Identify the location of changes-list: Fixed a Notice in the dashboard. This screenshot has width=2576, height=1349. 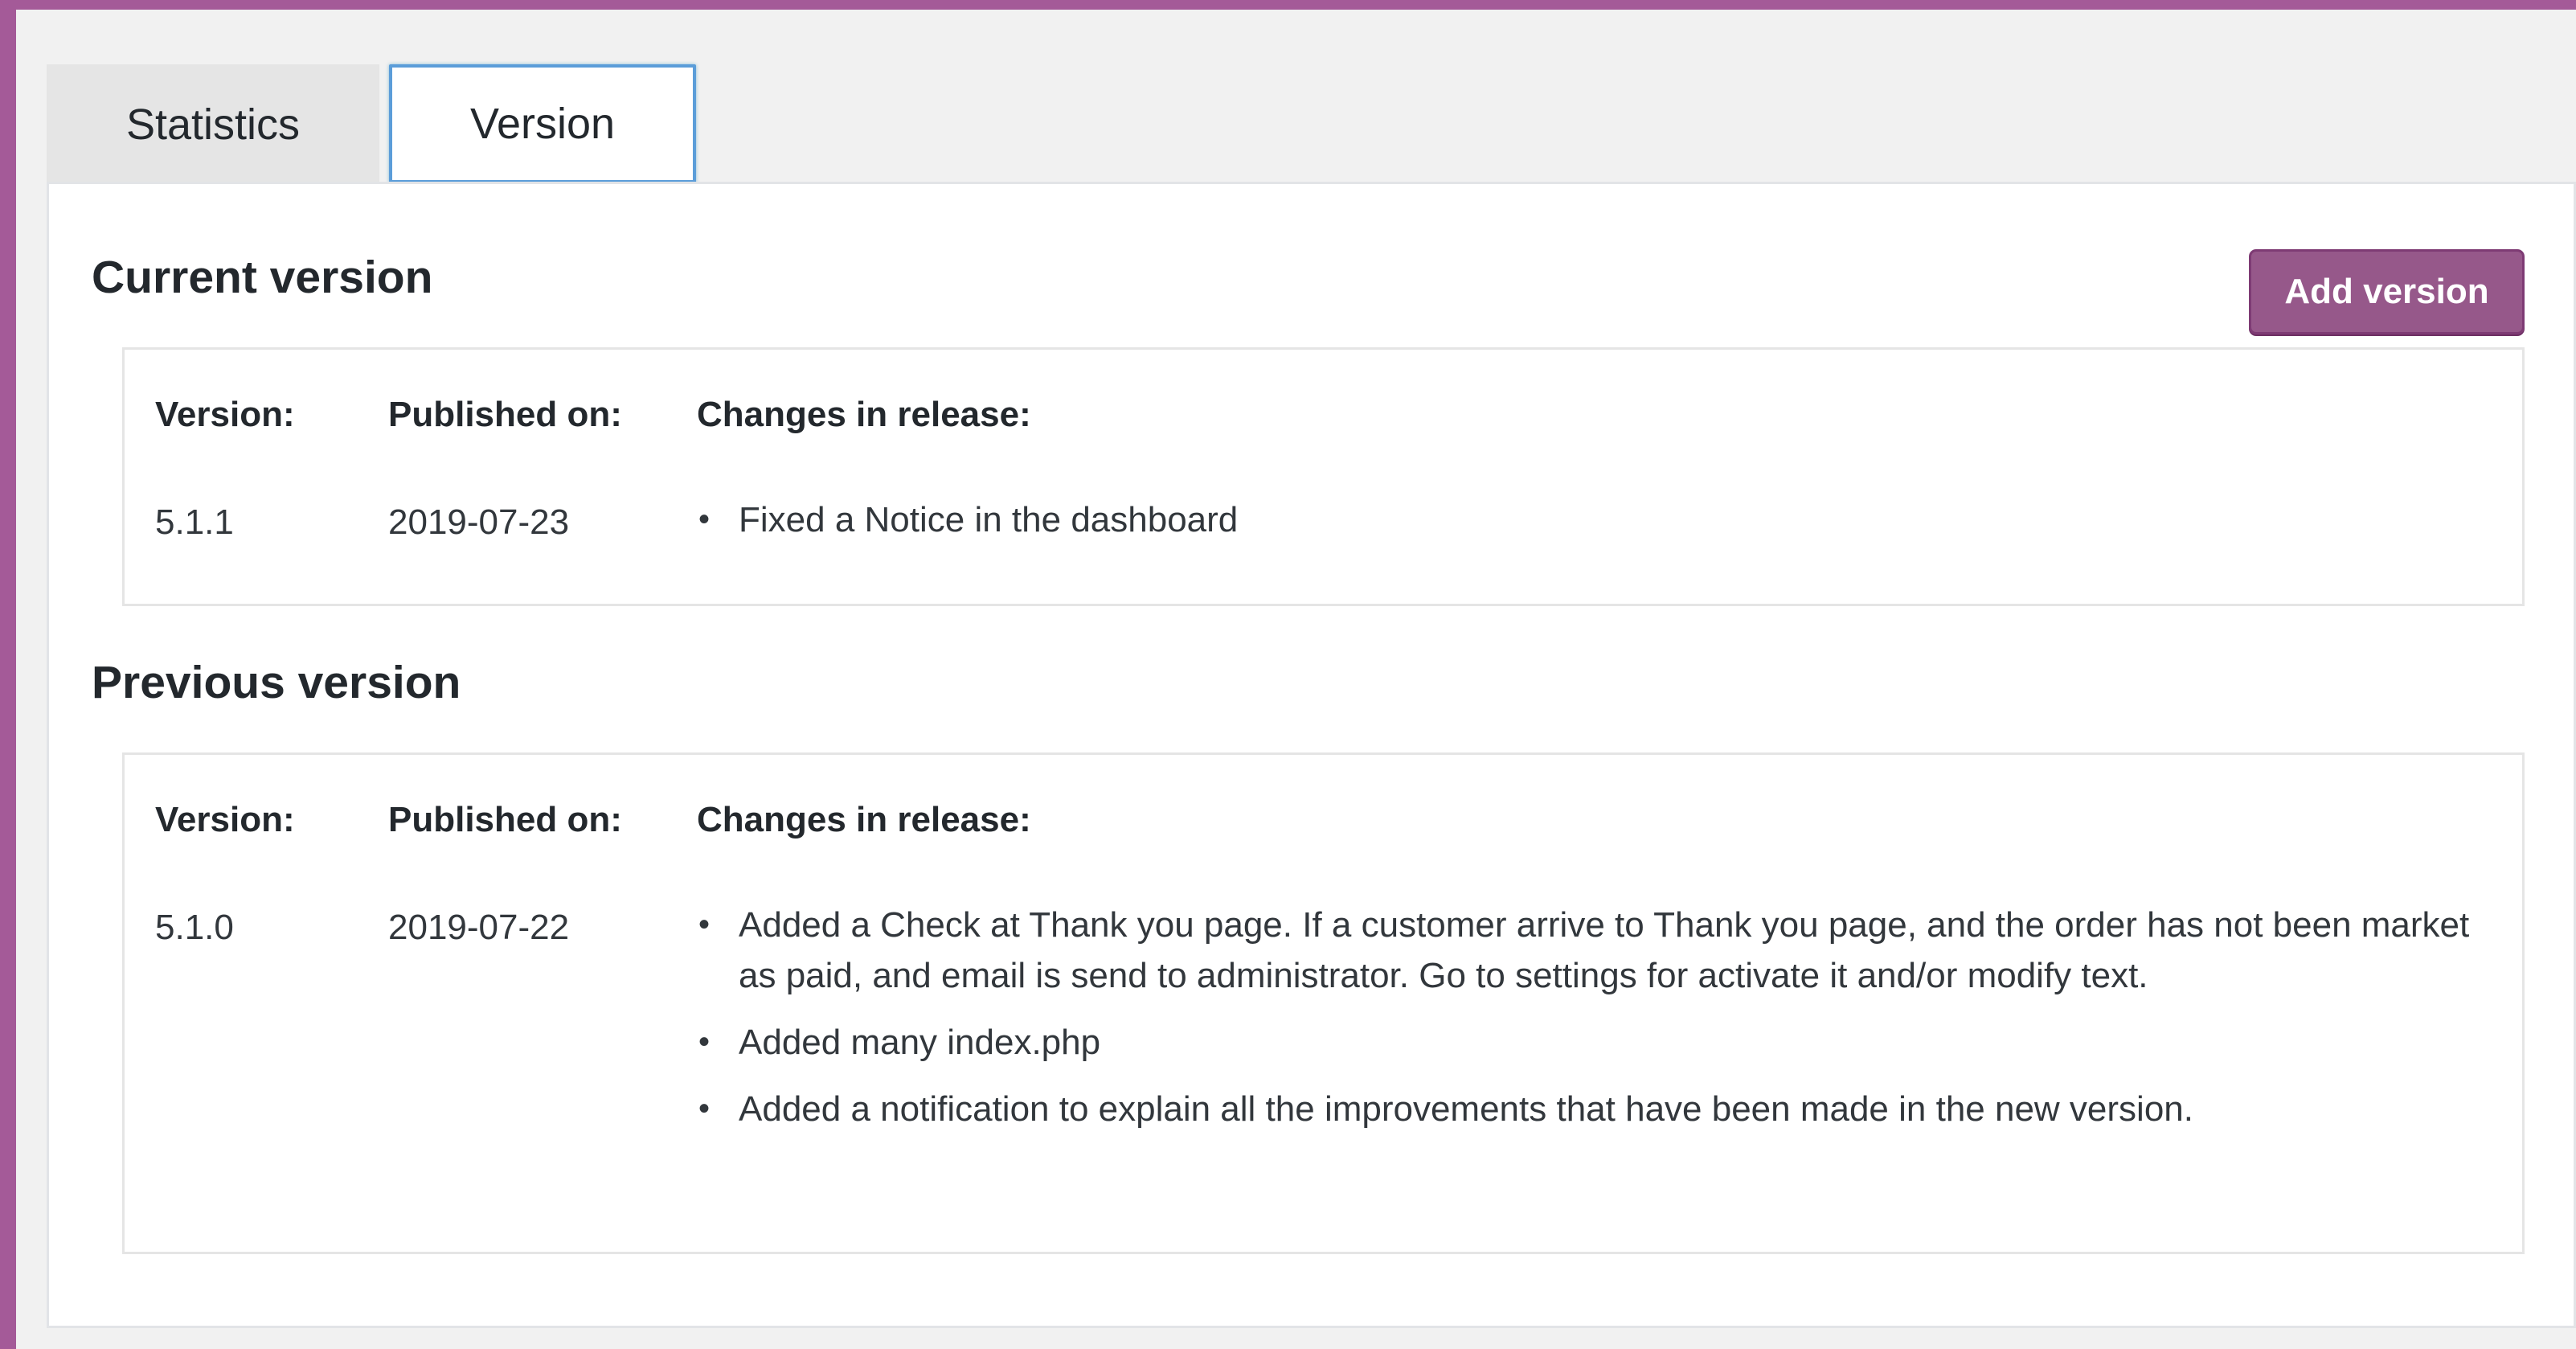
(1589, 527).